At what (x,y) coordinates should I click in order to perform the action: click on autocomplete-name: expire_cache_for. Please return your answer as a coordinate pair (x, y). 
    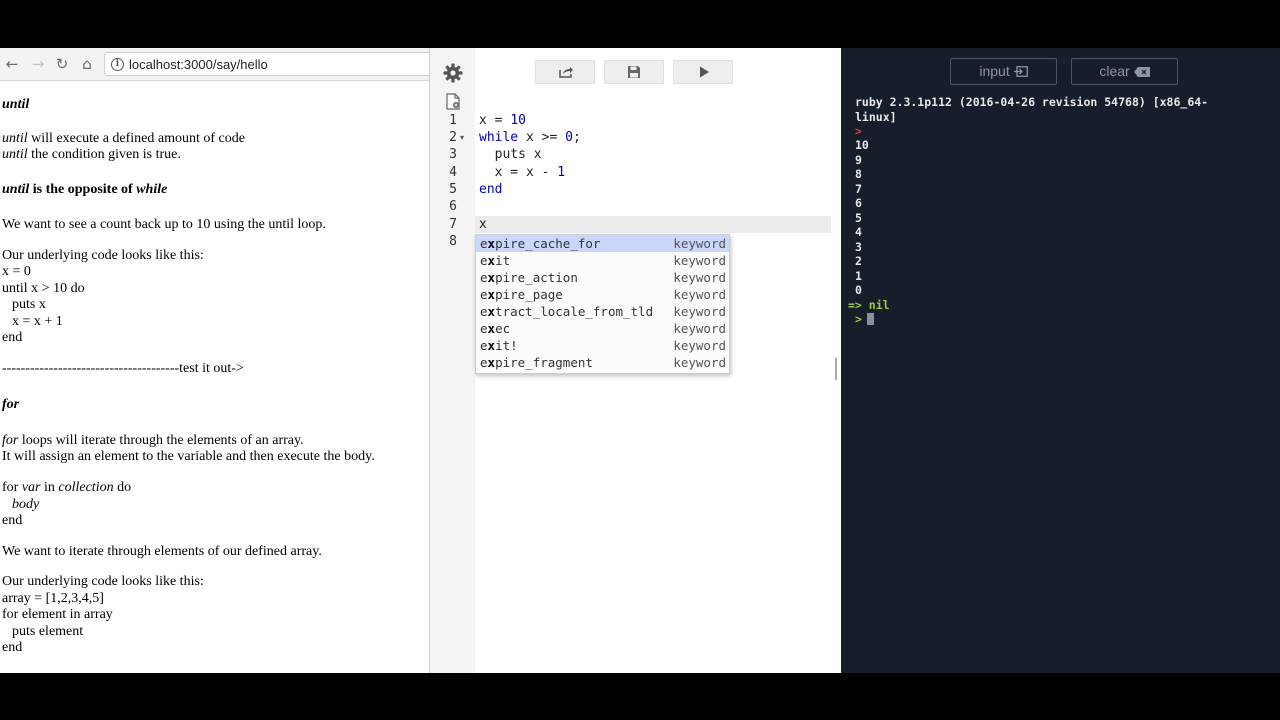
    Looking at the image, I should click on (540, 243).